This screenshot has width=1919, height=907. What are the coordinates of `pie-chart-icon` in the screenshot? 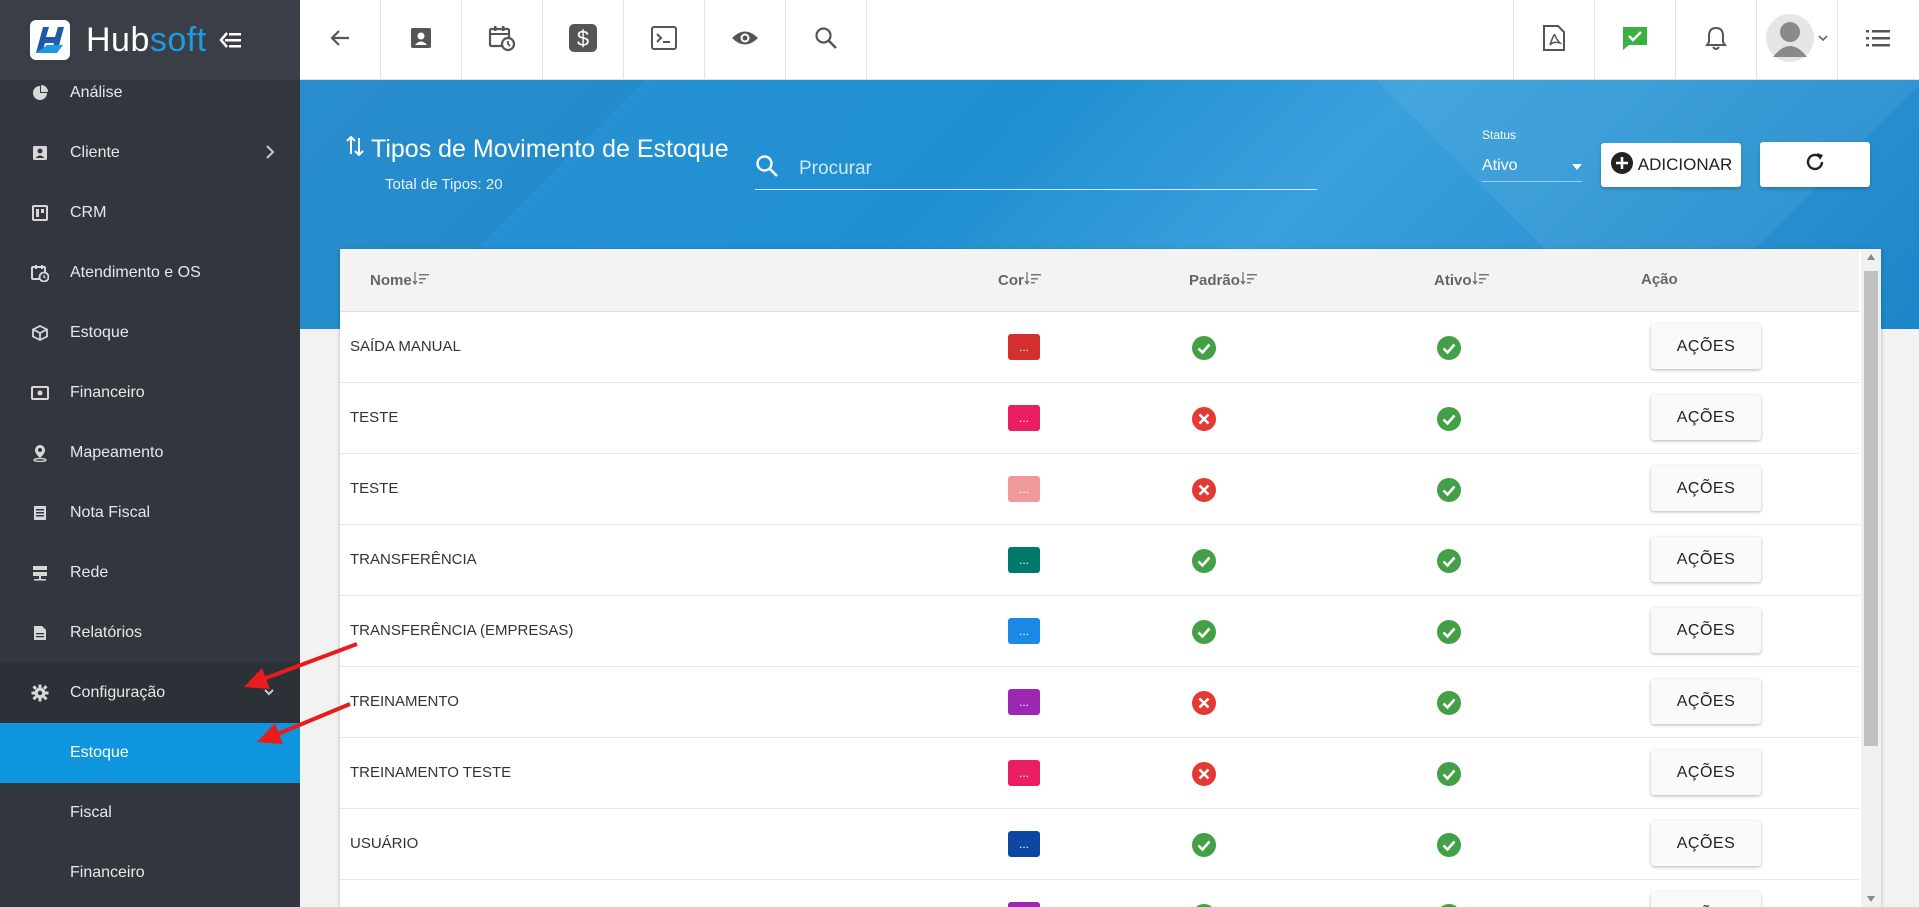 It's located at (40, 93).